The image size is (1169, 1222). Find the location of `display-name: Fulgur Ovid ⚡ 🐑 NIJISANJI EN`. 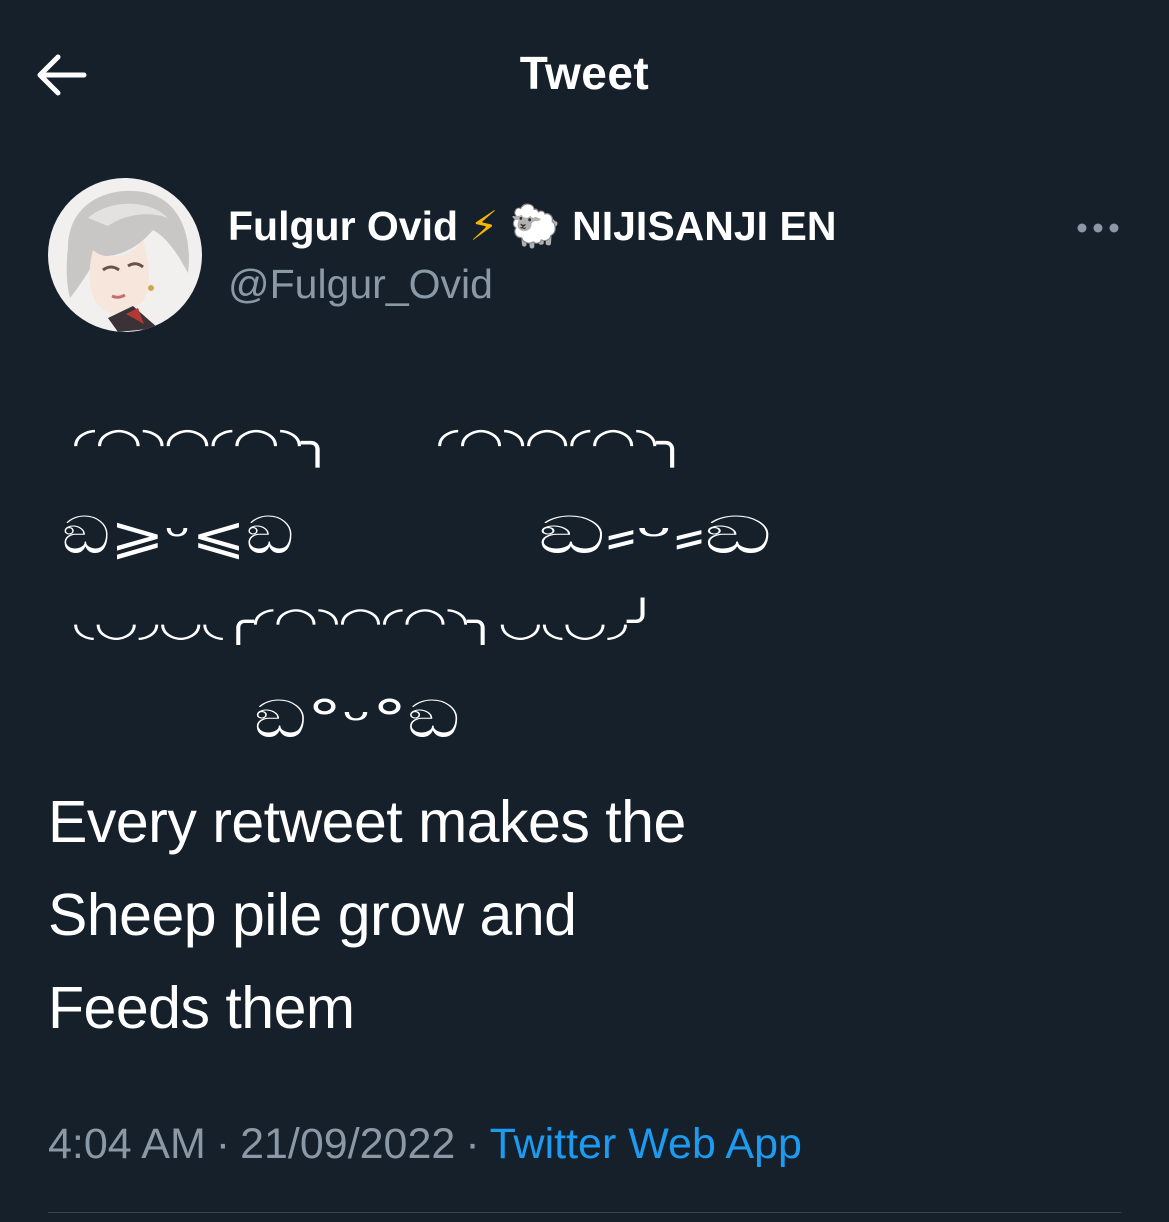

display-name: Fulgur Ovid ⚡ 🐑 NIJISANJI EN is located at coordinates (532, 226).